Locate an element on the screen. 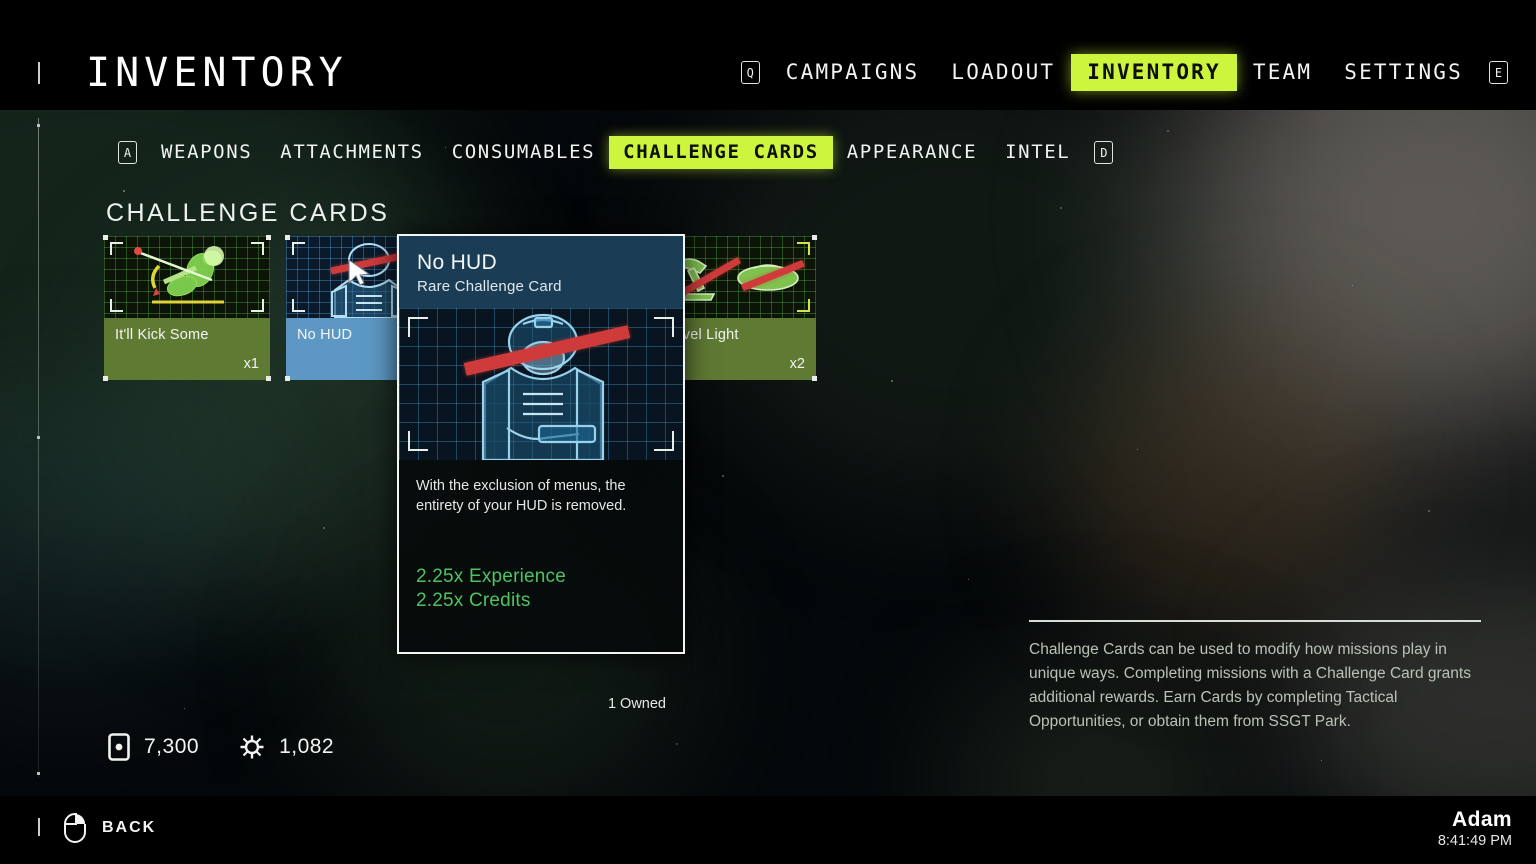  tab-attachments: ATTACHMENTS is located at coordinates (351, 152).